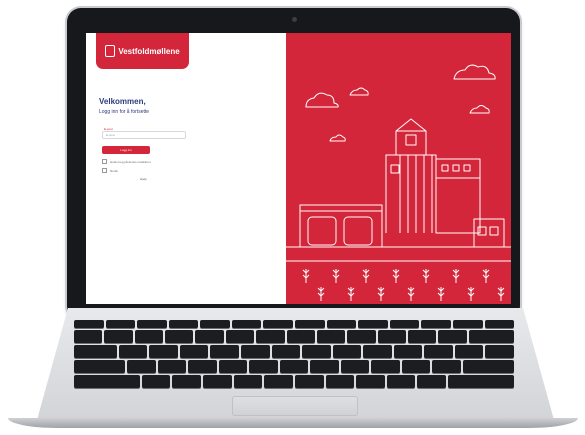 The width and height of the screenshot is (585, 435). I want to click on logo-mark-icon, so click(110, 51).